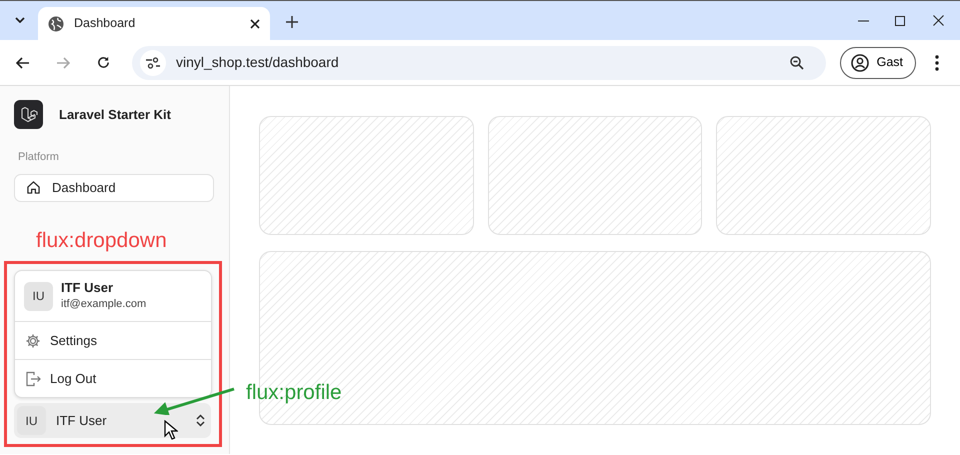 Image resolution: width=960 pixels, height=455 pixels. I want to click on chevron-icon, so click(20, 20).